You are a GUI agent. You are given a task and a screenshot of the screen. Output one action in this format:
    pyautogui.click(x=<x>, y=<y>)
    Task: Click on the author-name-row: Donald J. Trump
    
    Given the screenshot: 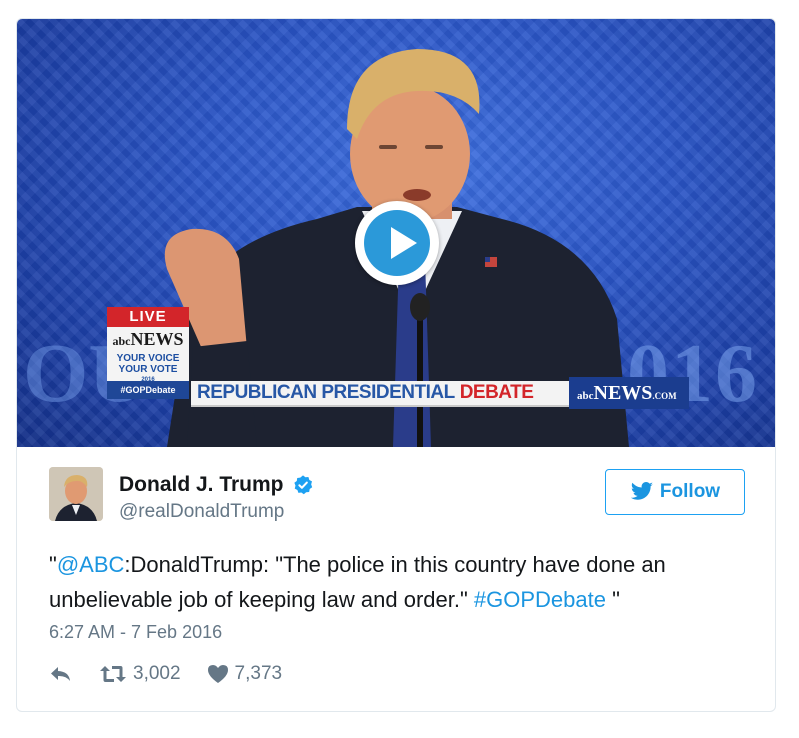 What is the action you would take?
    pyautogui.click(x=216, y=485)
    